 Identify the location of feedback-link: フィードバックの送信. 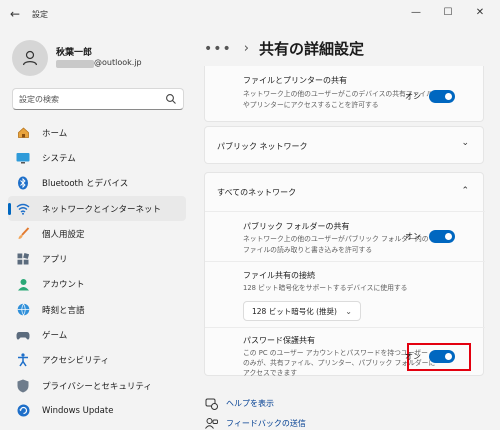
(255, 423).